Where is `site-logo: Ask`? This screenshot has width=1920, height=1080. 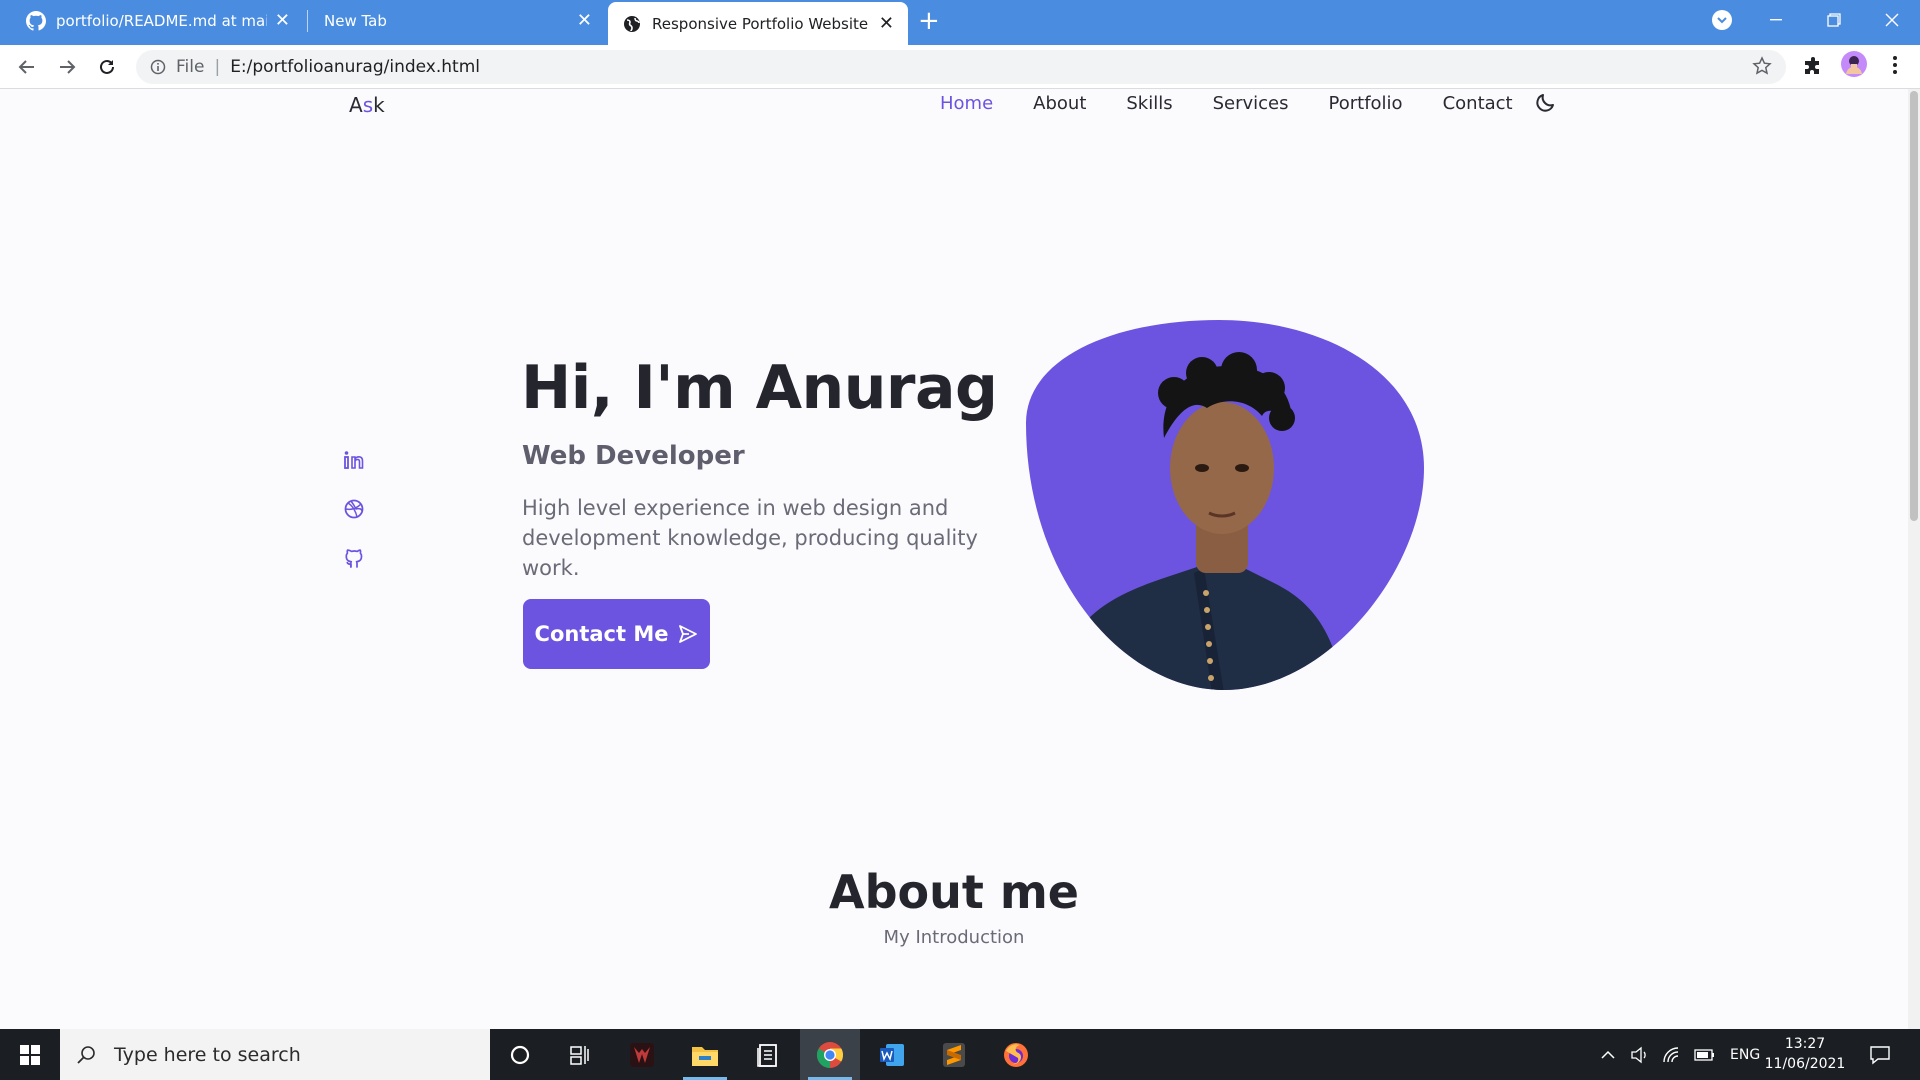 site-logo: Ask is located at coordinates (367, 105).